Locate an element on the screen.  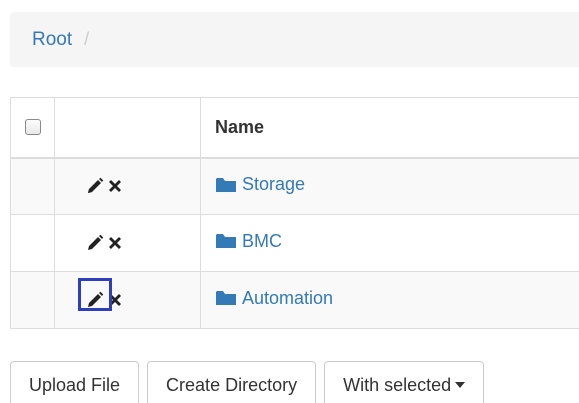
directory-name: Automation is located at coordinates (288, 297).